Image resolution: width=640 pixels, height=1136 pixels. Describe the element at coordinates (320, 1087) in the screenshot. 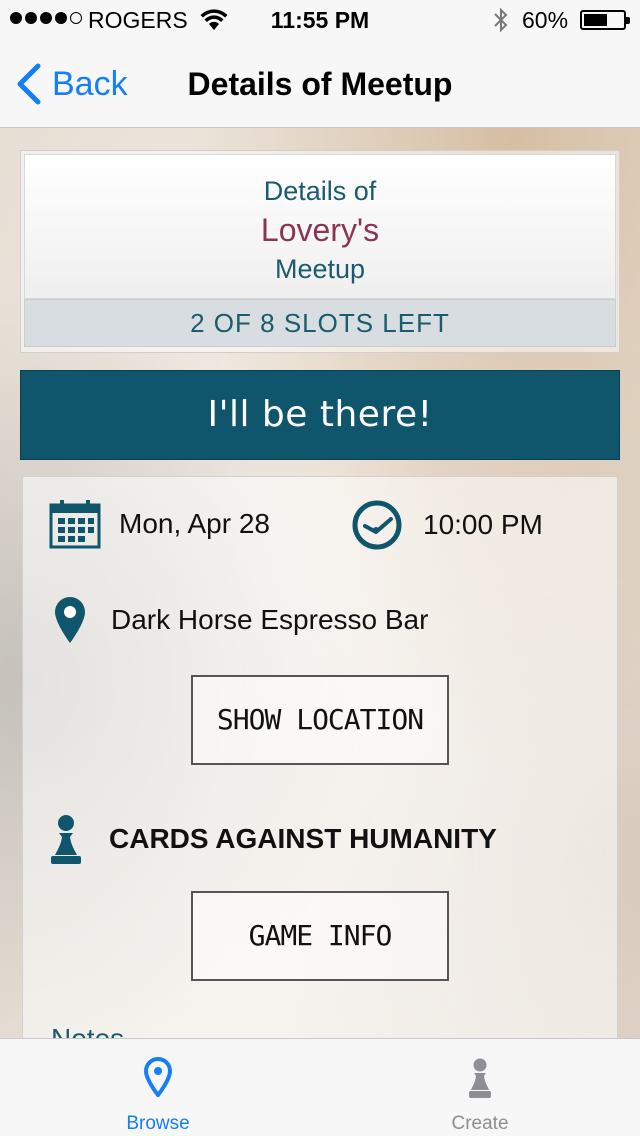

I see `tab-bar: Browse Create` at that location.